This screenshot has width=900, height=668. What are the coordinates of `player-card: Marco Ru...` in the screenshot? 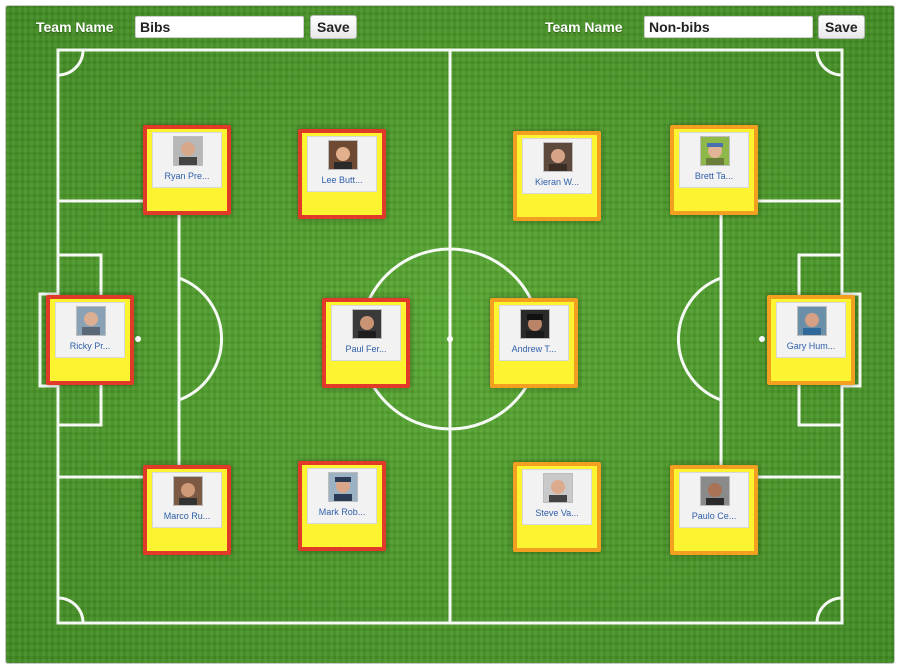 It's located at (187, 510).